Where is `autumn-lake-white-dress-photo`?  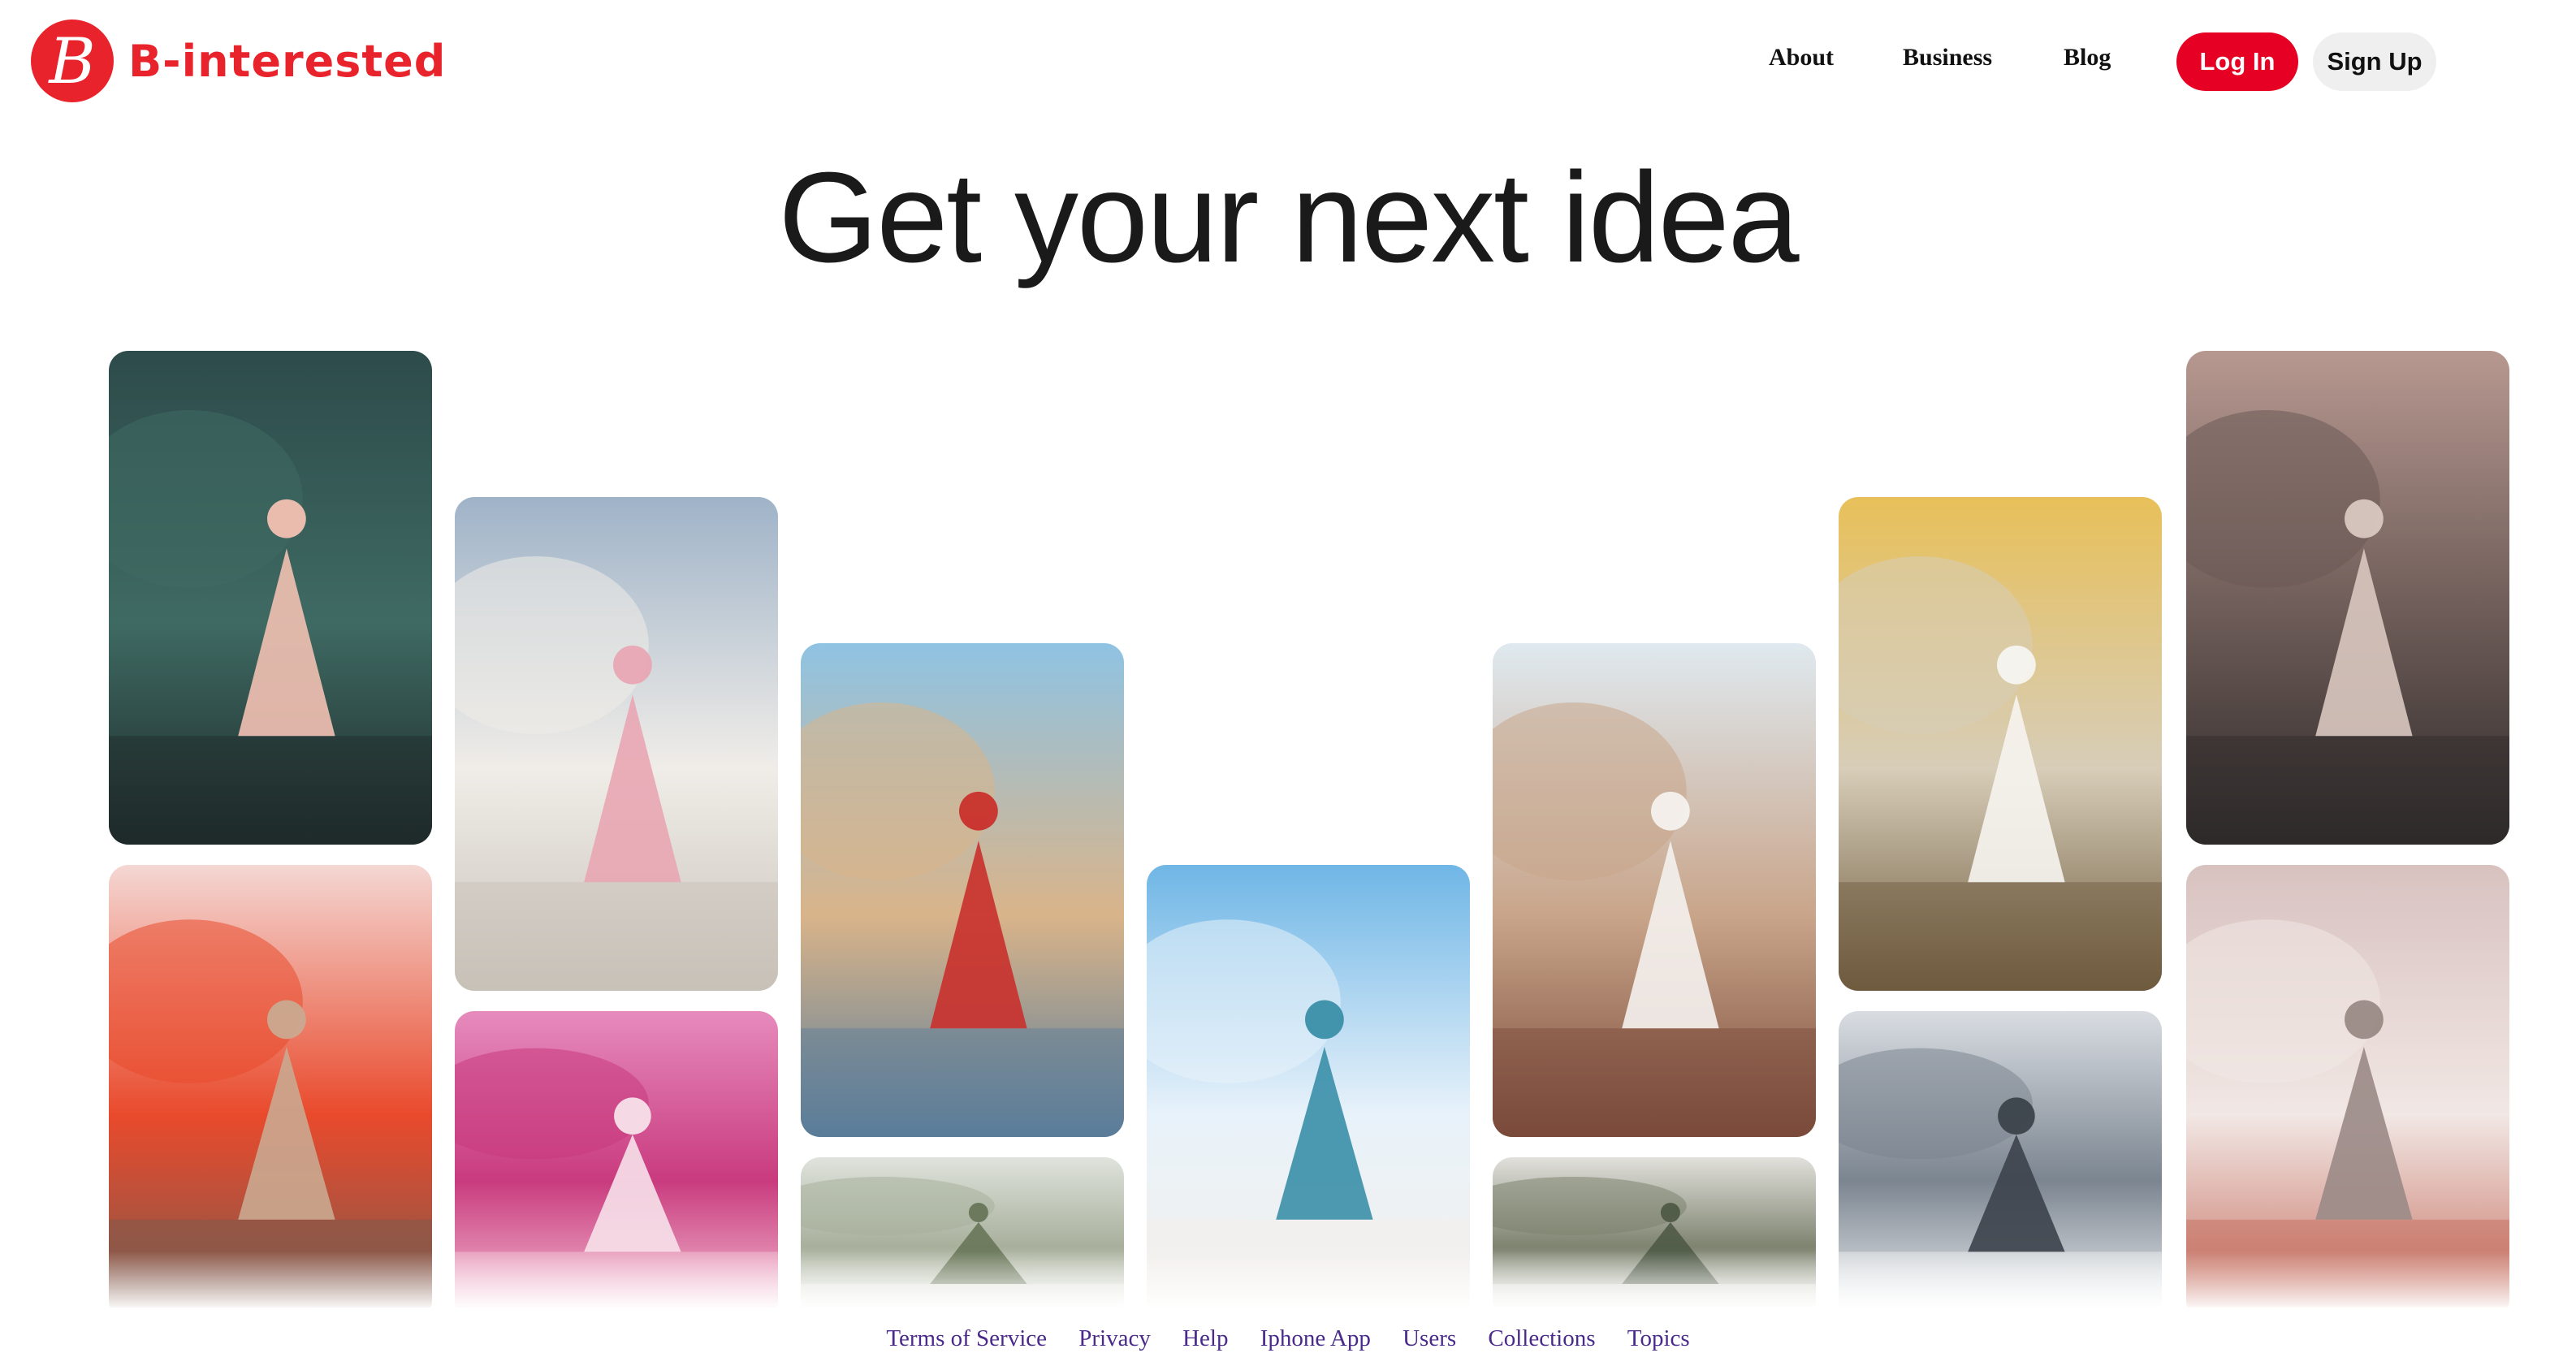
autumn-lake-white-dress-photo is located at coordinates (2001, 744).